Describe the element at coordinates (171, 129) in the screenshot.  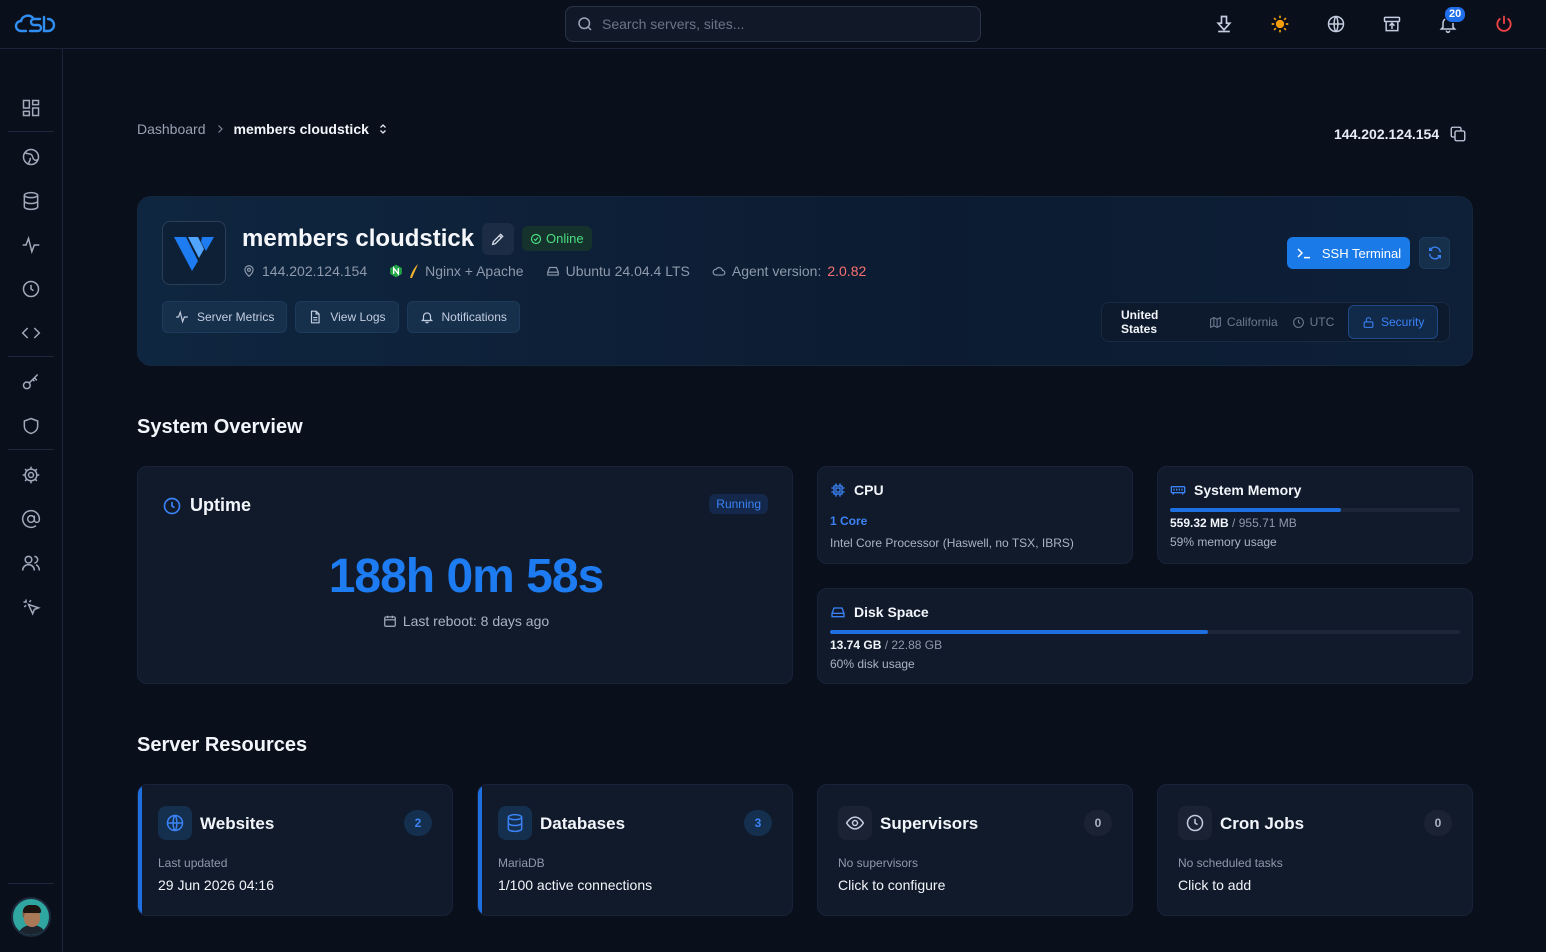
I see `breadcrumb-dashboard-link: Dashboard` at that location.